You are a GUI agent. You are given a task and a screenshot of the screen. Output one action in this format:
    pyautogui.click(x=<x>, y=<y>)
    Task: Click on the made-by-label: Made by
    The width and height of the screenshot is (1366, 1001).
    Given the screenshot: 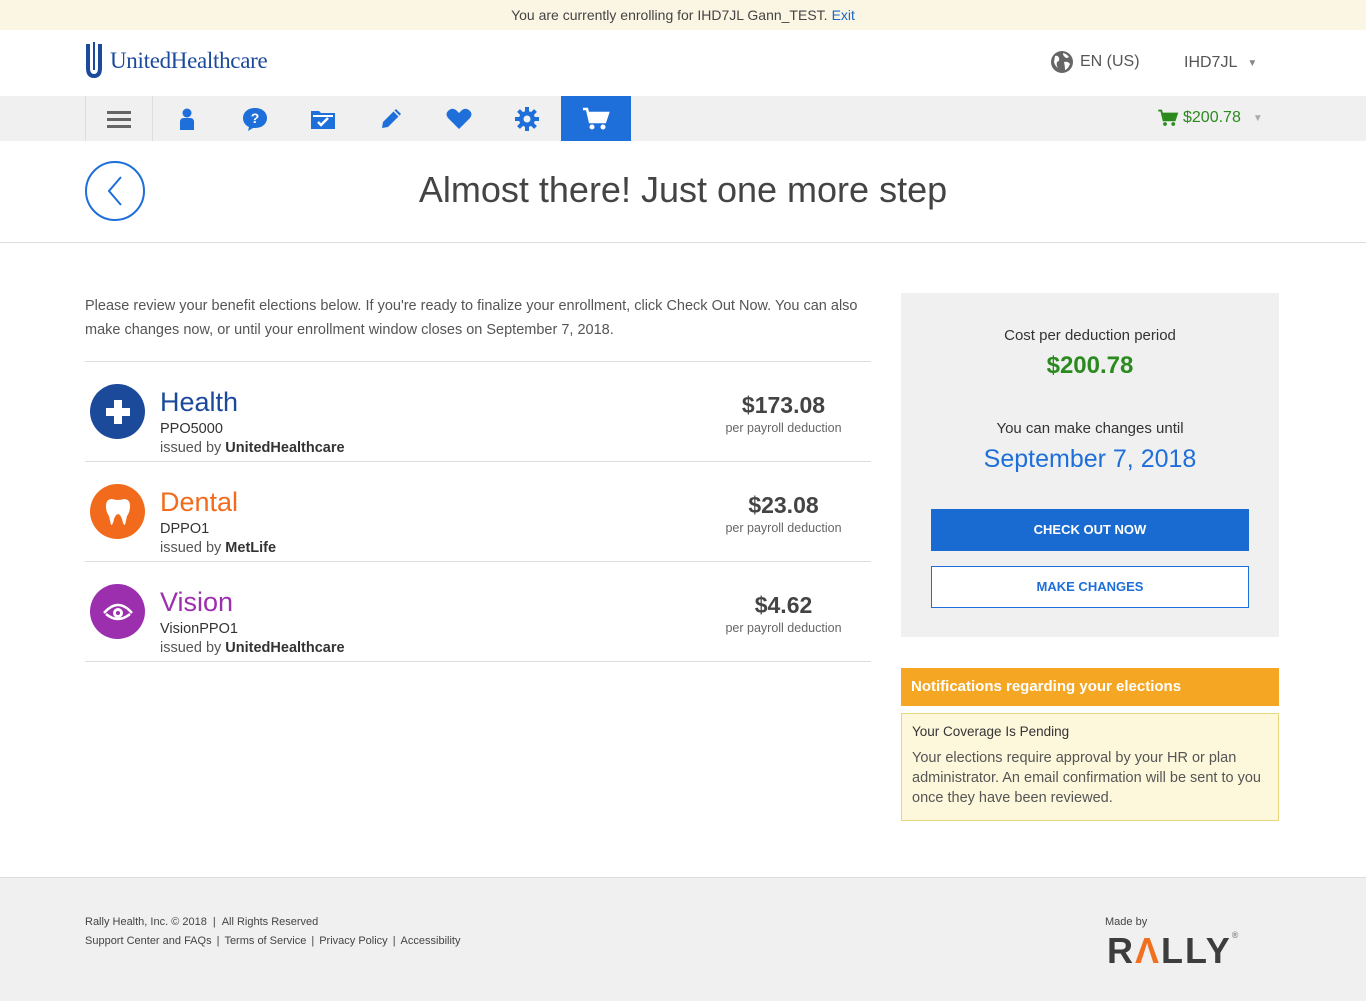 What is the action you would take?
    pyautogui.click(x=1126, y=922)
    